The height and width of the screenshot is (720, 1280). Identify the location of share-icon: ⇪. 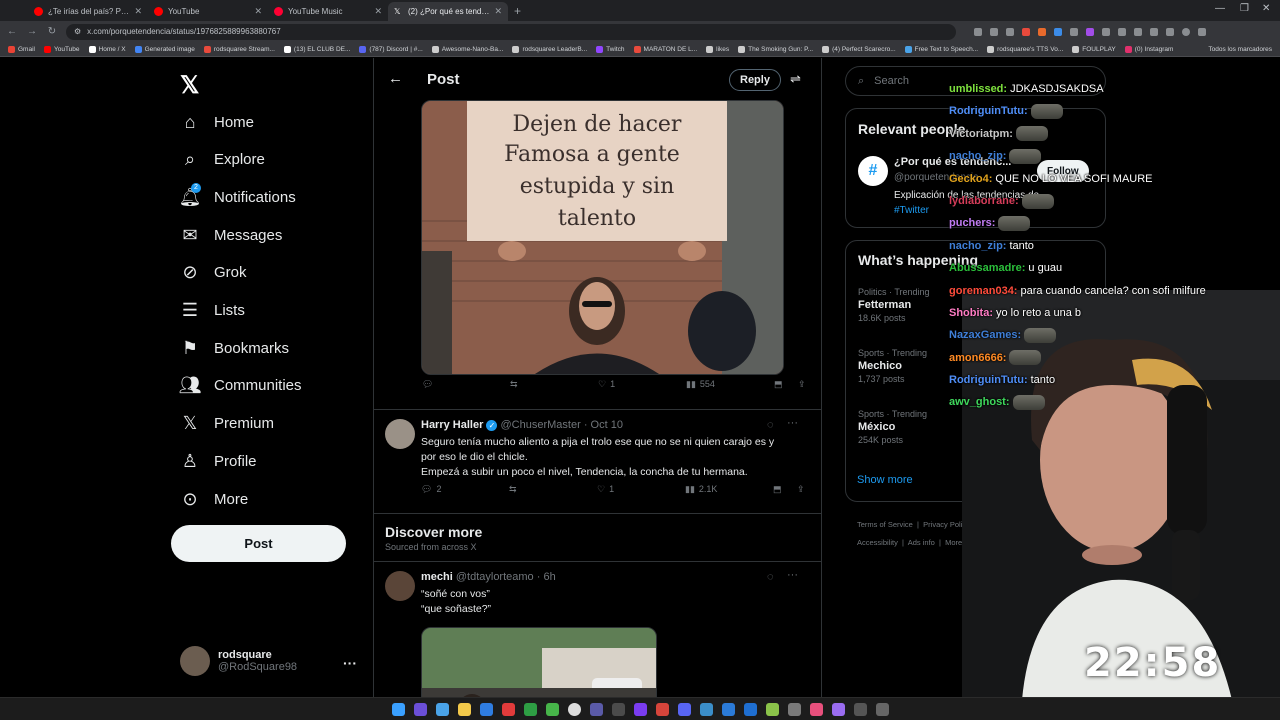
(801, 489).